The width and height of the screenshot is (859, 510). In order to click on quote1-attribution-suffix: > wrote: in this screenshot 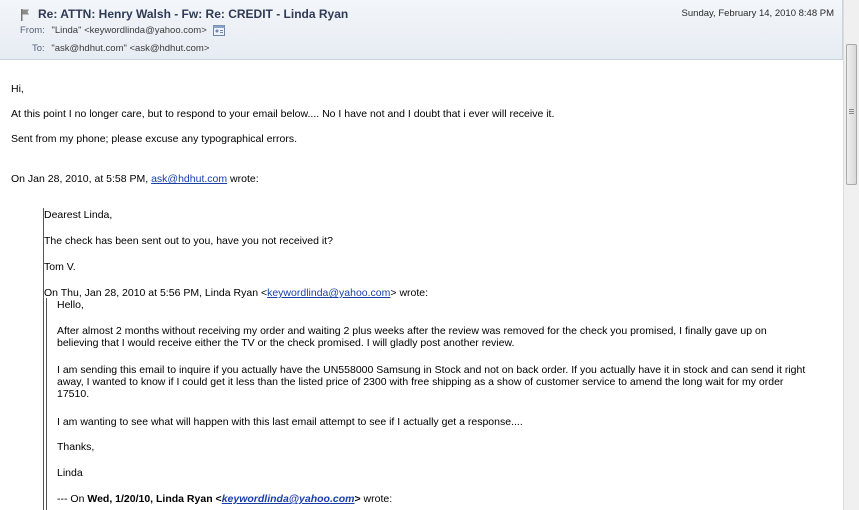, I will do `click(409, 293)`.